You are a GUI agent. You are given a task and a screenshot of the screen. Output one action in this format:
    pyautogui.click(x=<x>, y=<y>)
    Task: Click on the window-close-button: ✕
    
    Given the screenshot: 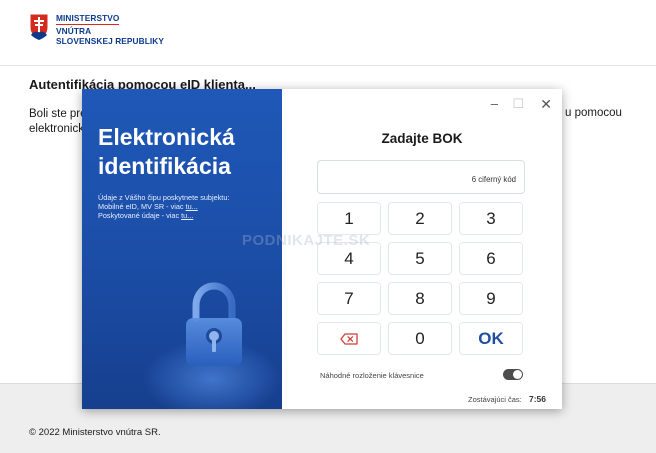 What is the action you would take?
    pyautogui.click(x=546, y=104)
    